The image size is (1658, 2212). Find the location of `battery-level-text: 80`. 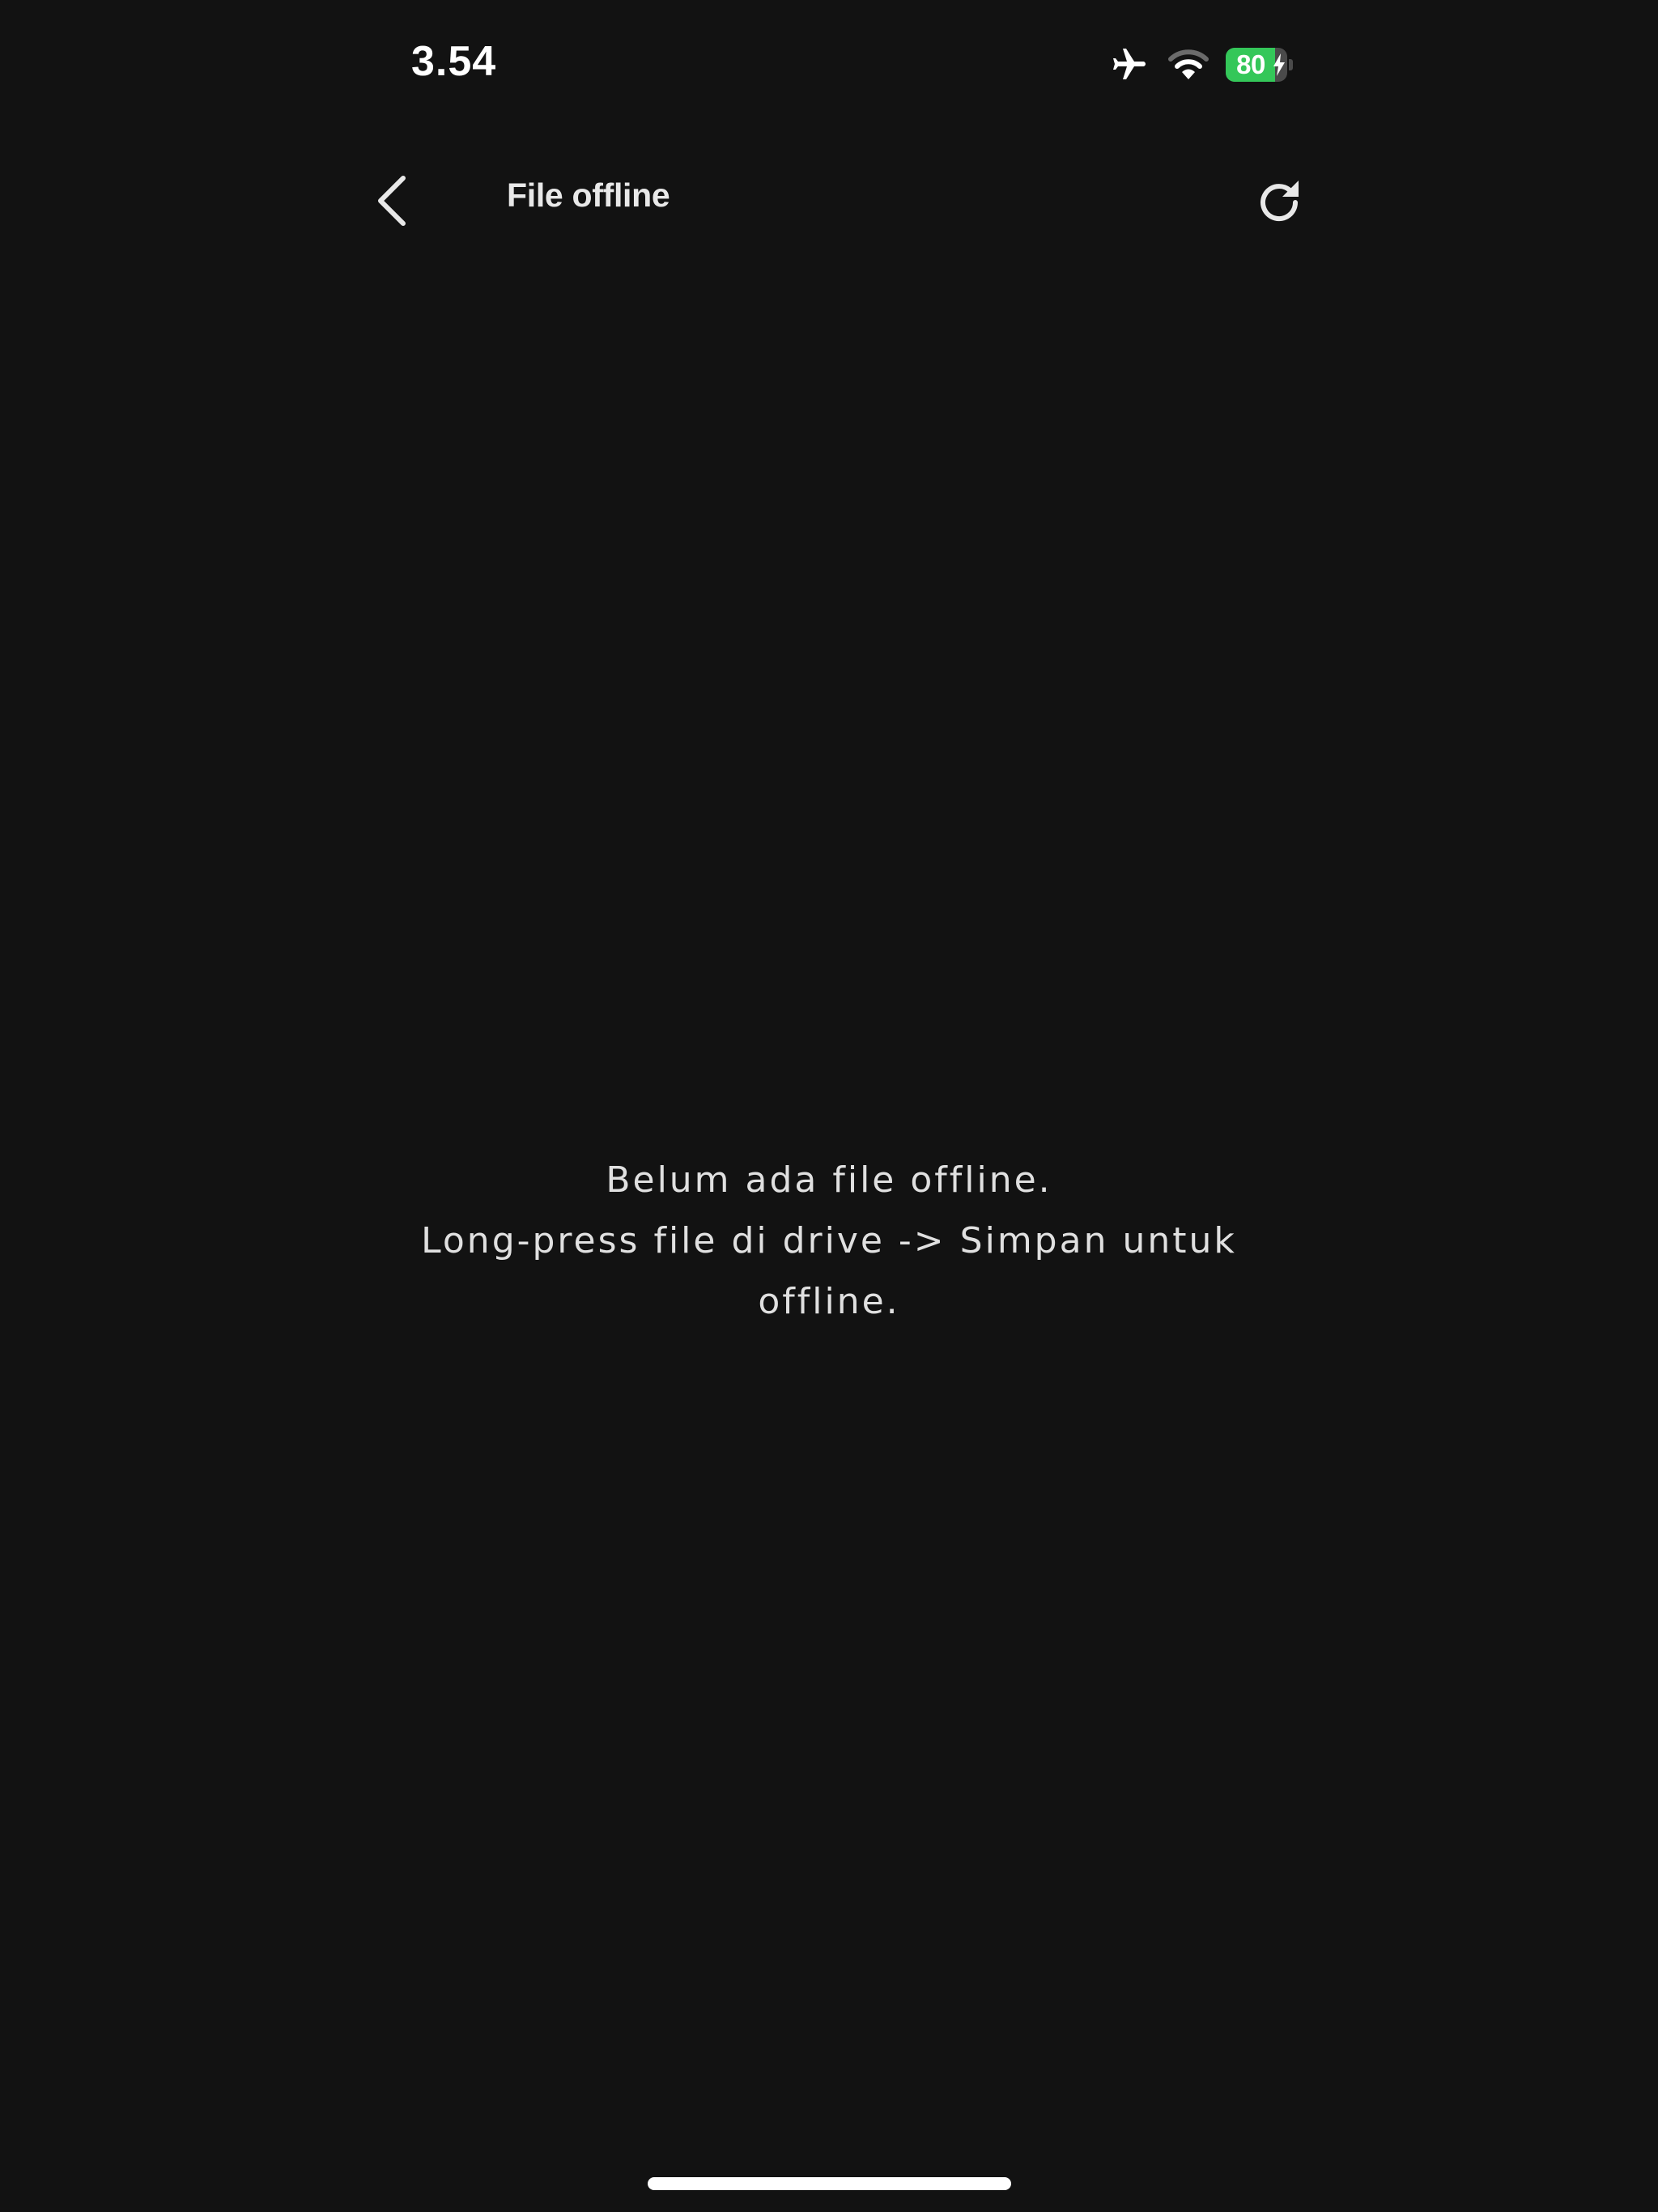

battery-level-text: 80 is located at coordinates (1250, 64).